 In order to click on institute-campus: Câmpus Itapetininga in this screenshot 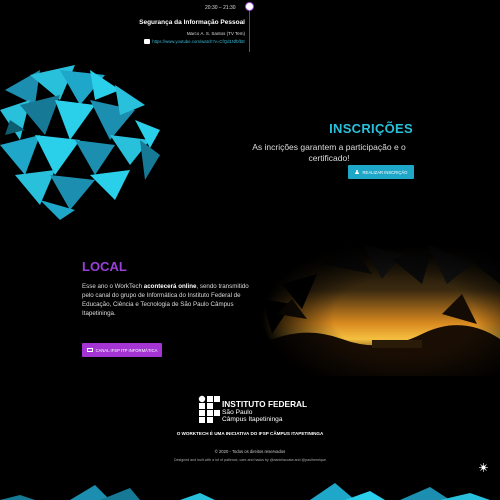, I will do `click(252, 419)`.